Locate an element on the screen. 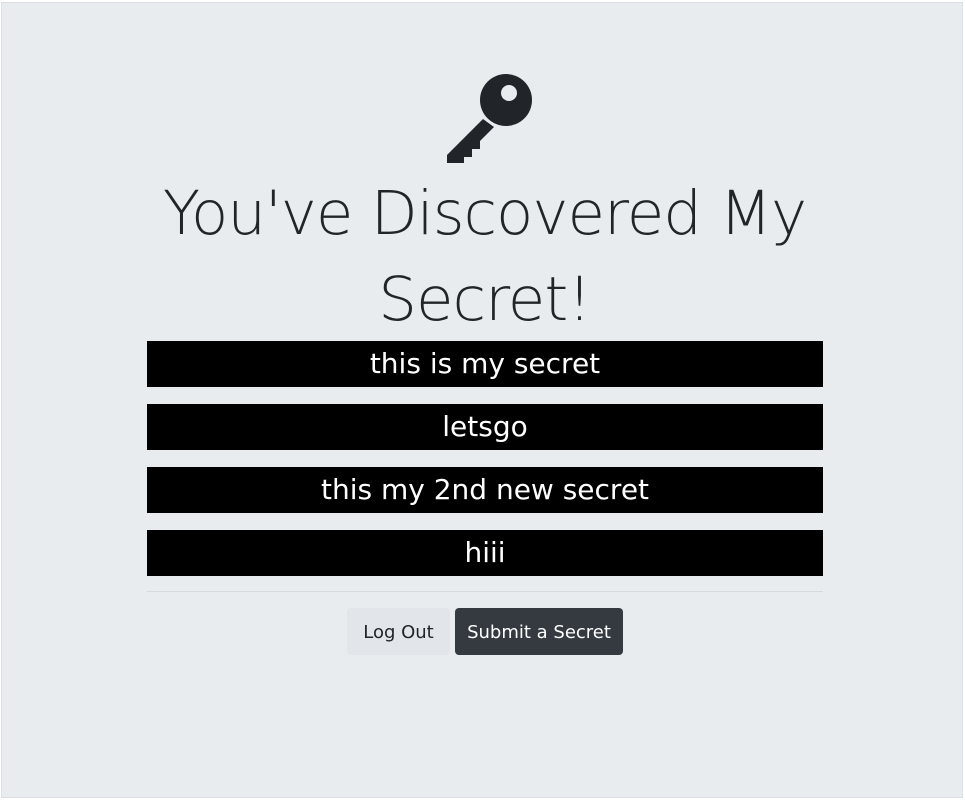 This screenshot has width=965, height=801. secret-item: hiii is located at coordinates (485, 553).